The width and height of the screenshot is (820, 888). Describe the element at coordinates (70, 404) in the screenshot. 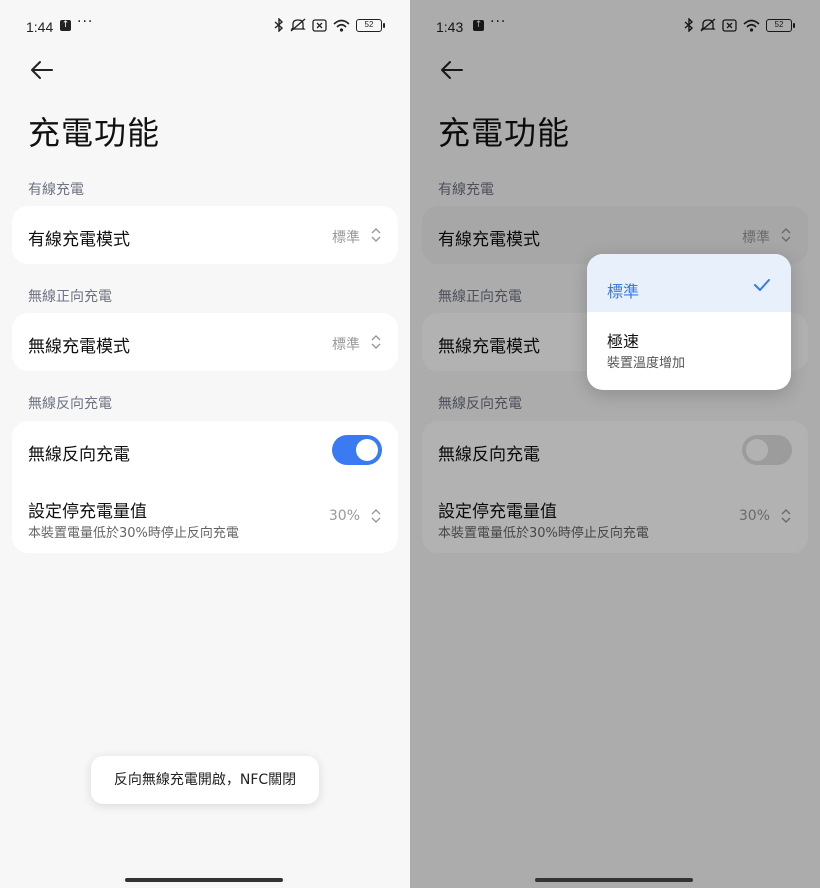

I see `section-label-wireless-reverse: 無線反向充電` at that location.